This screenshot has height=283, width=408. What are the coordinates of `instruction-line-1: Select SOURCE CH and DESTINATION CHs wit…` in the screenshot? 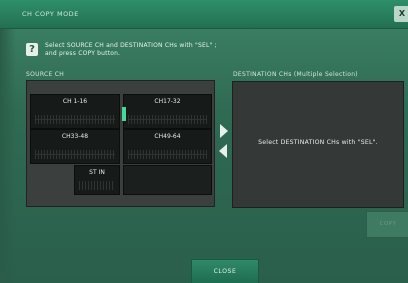 It's located at (131, 45).